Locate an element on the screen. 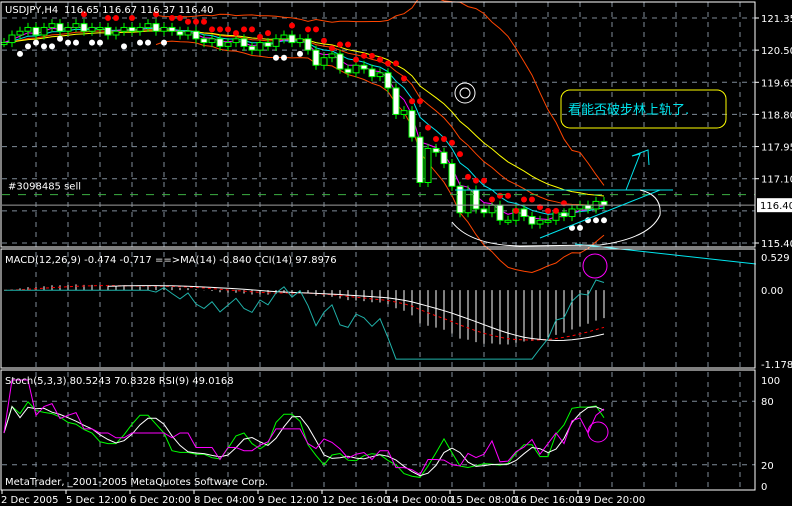 The width and height of the screenshot is (792, 506). arrow-annotation is located at coordinates (637, 170).